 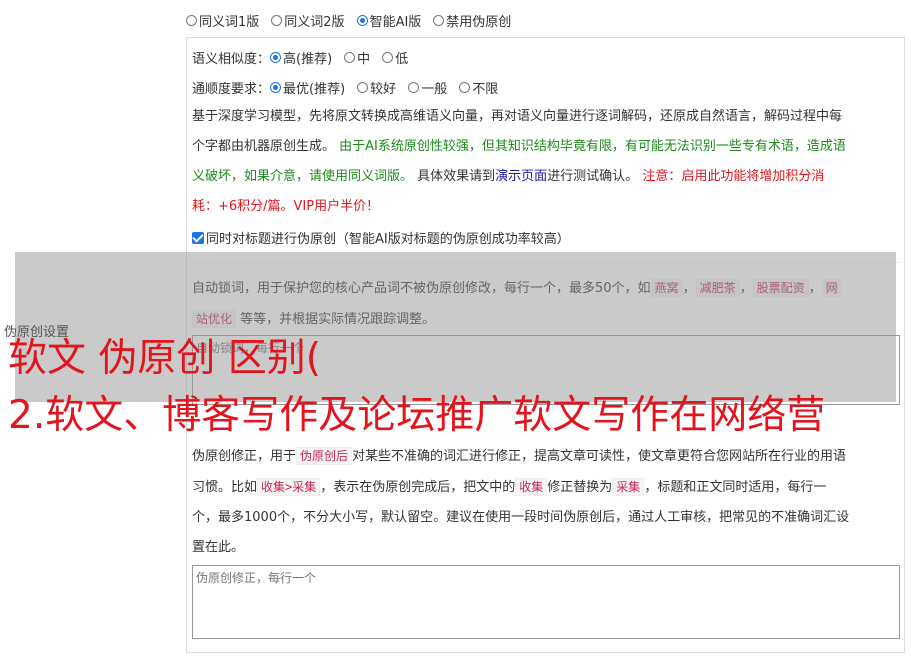 What do you see at coordinates (231, 59) in the screenshot?
I see `similarity-label: 语义相似度：` at bounding box center [231, 59].